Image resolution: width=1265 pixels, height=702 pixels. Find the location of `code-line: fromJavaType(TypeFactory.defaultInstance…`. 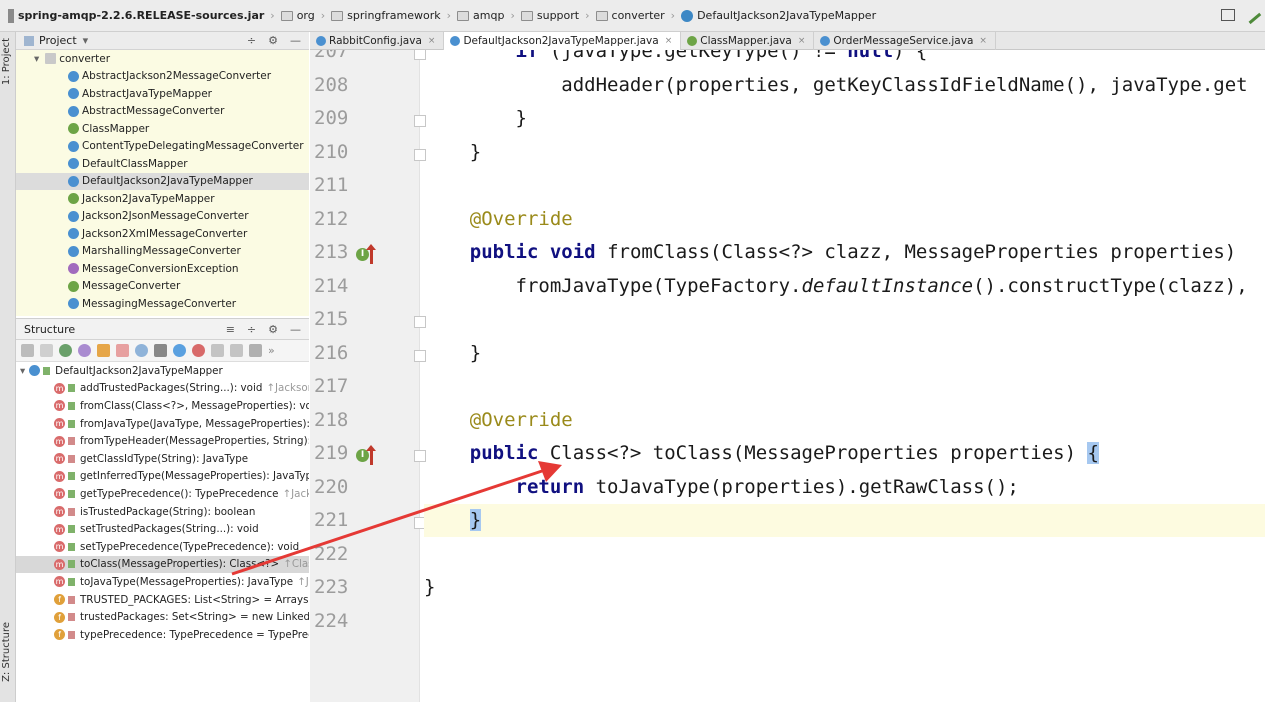

code-line: fromJavaType(TypeFactory.defaultInstance… is located at coordinates (836, 286).